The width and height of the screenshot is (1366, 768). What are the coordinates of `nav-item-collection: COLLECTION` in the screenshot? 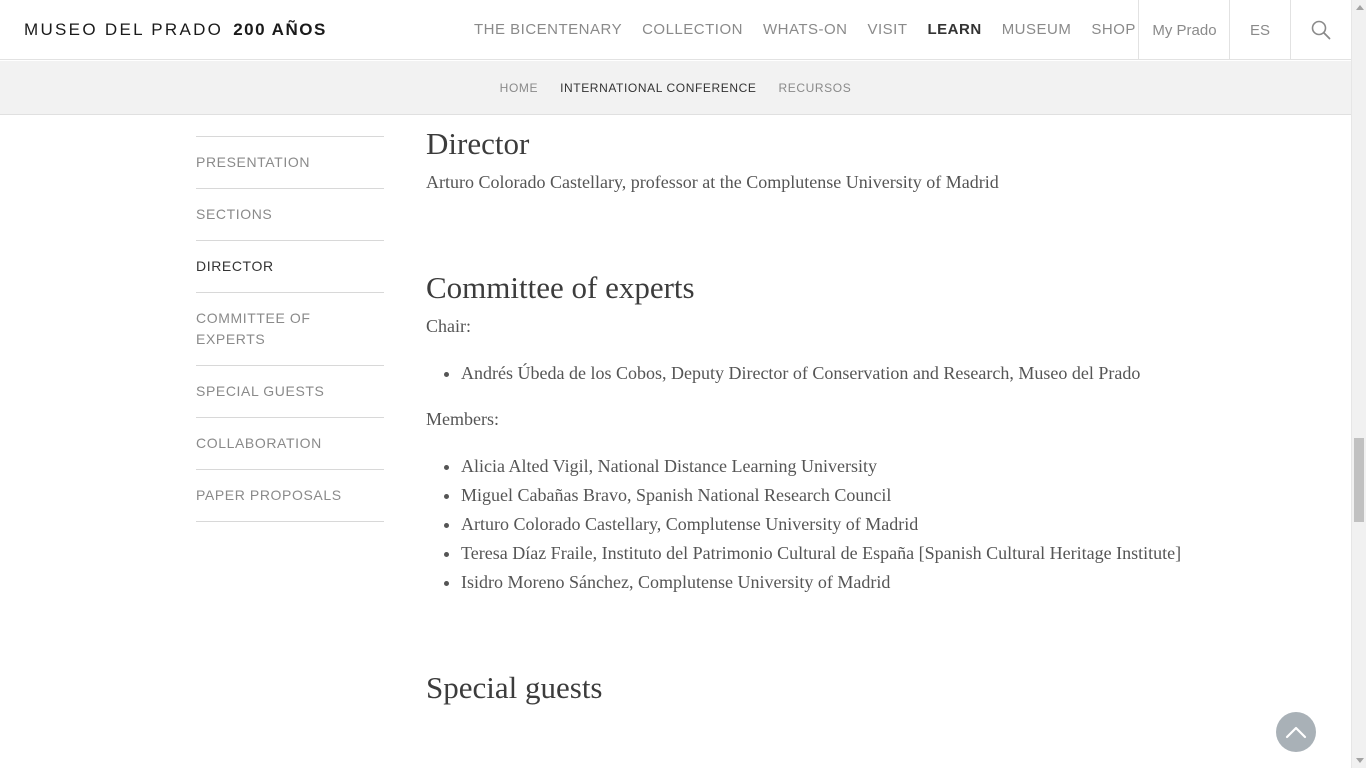 It's located at (692, 30).